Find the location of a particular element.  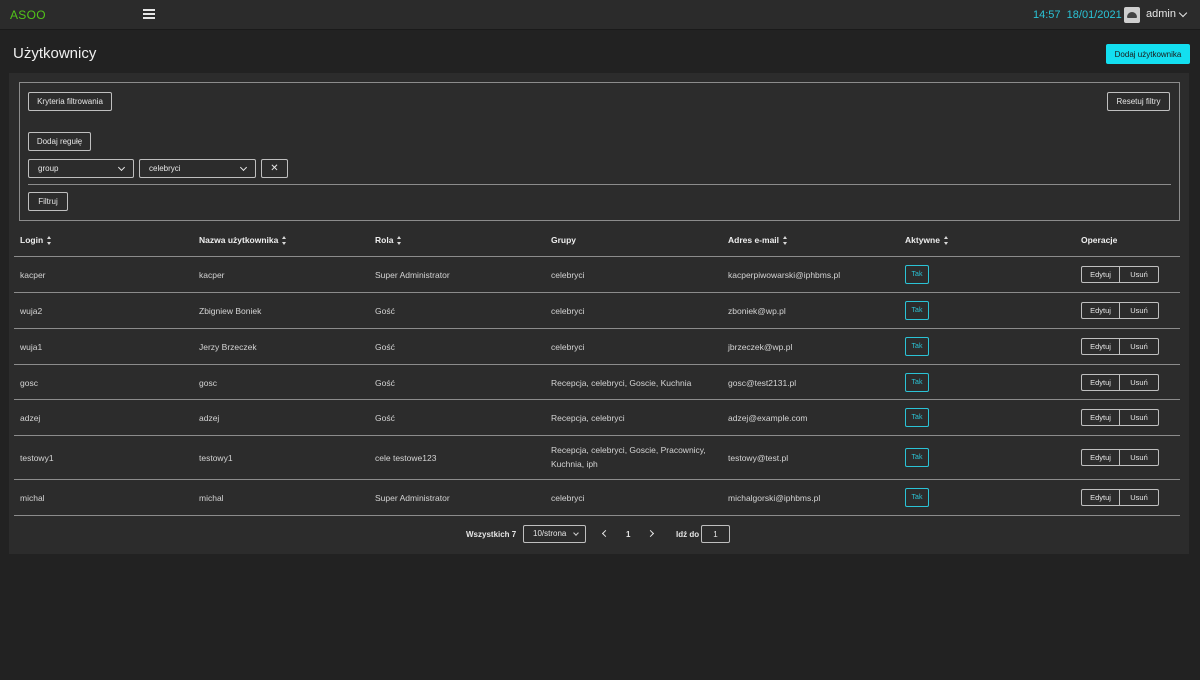

add-rule-button: Dodaj regułę is located at coordinates (59, 141).